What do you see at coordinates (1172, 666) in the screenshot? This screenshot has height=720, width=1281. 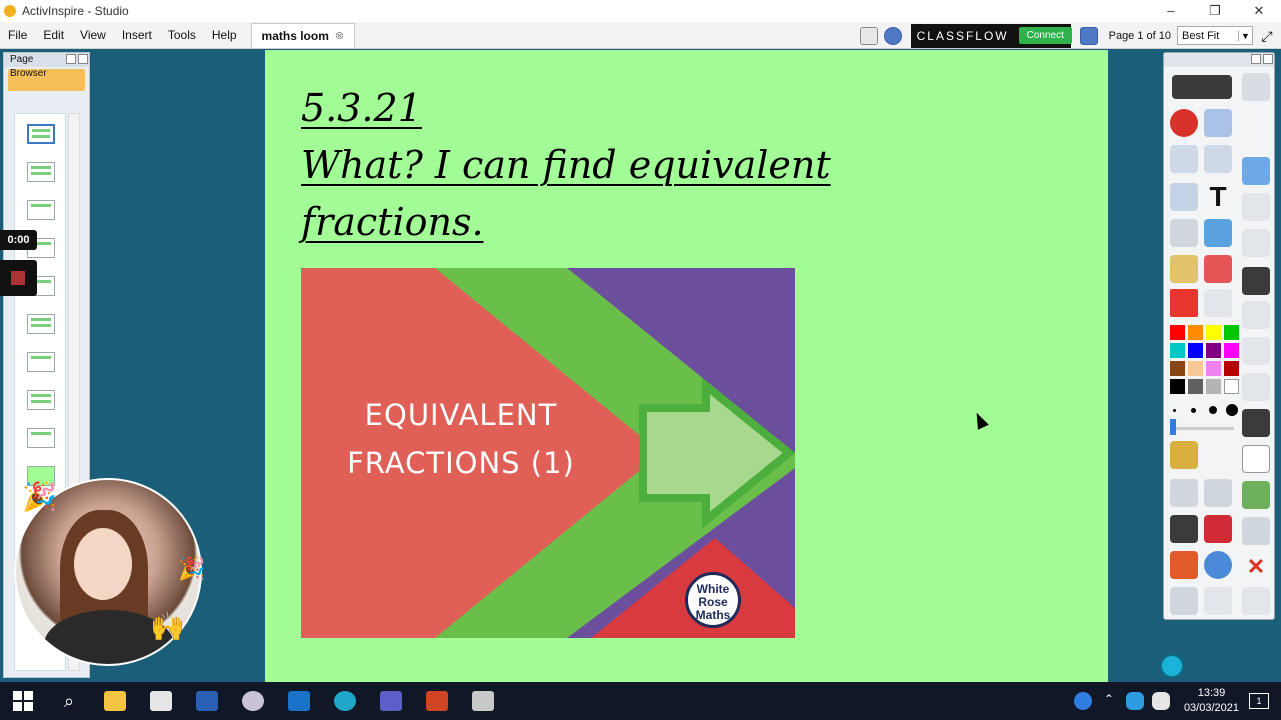 I see `toolbox-expand-icon` at bounding box center [1172, 666].